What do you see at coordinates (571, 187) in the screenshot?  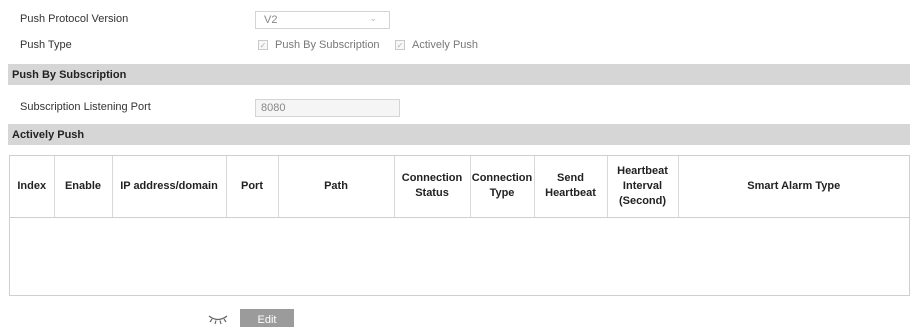 I see `column-header-send-heartbeat: Send Heartbeat` at bounding box center [571, 187].